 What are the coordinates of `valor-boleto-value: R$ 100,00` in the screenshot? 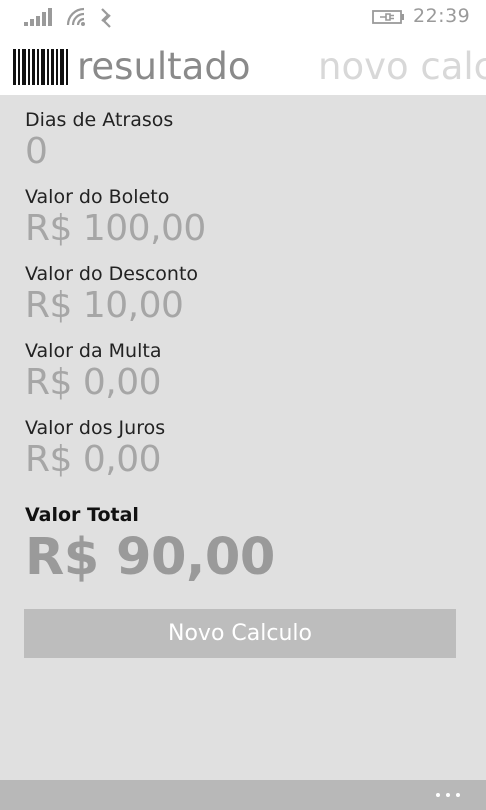 It's located at (115, 228).